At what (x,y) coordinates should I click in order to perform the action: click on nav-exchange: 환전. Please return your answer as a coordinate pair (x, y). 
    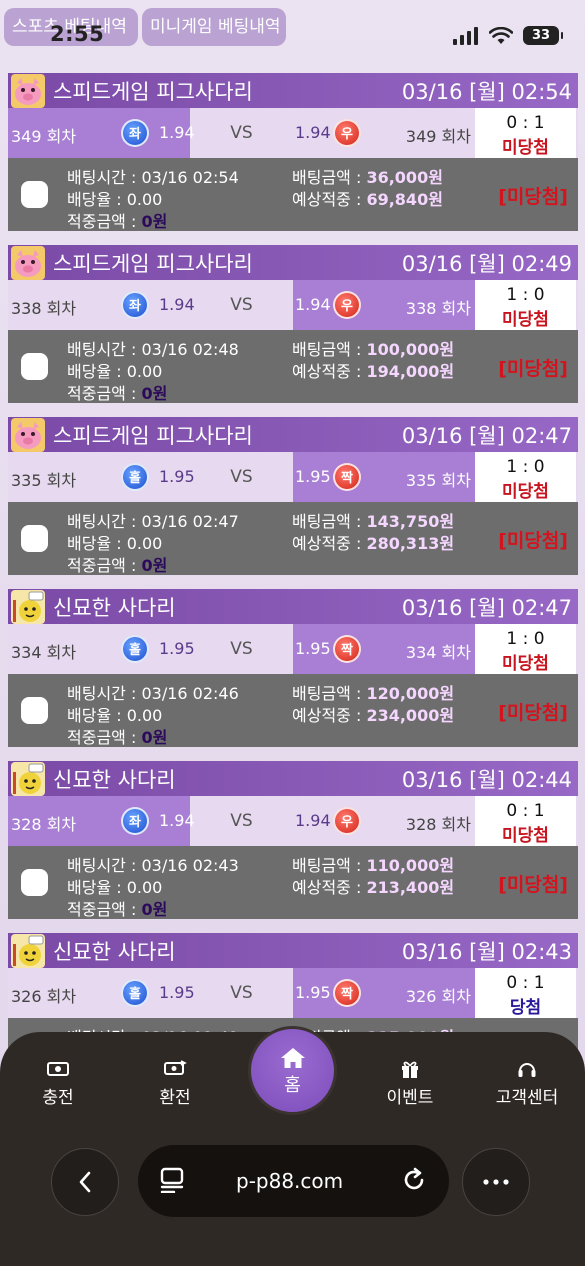
    Looking at the image, I should click on (175, 1083).